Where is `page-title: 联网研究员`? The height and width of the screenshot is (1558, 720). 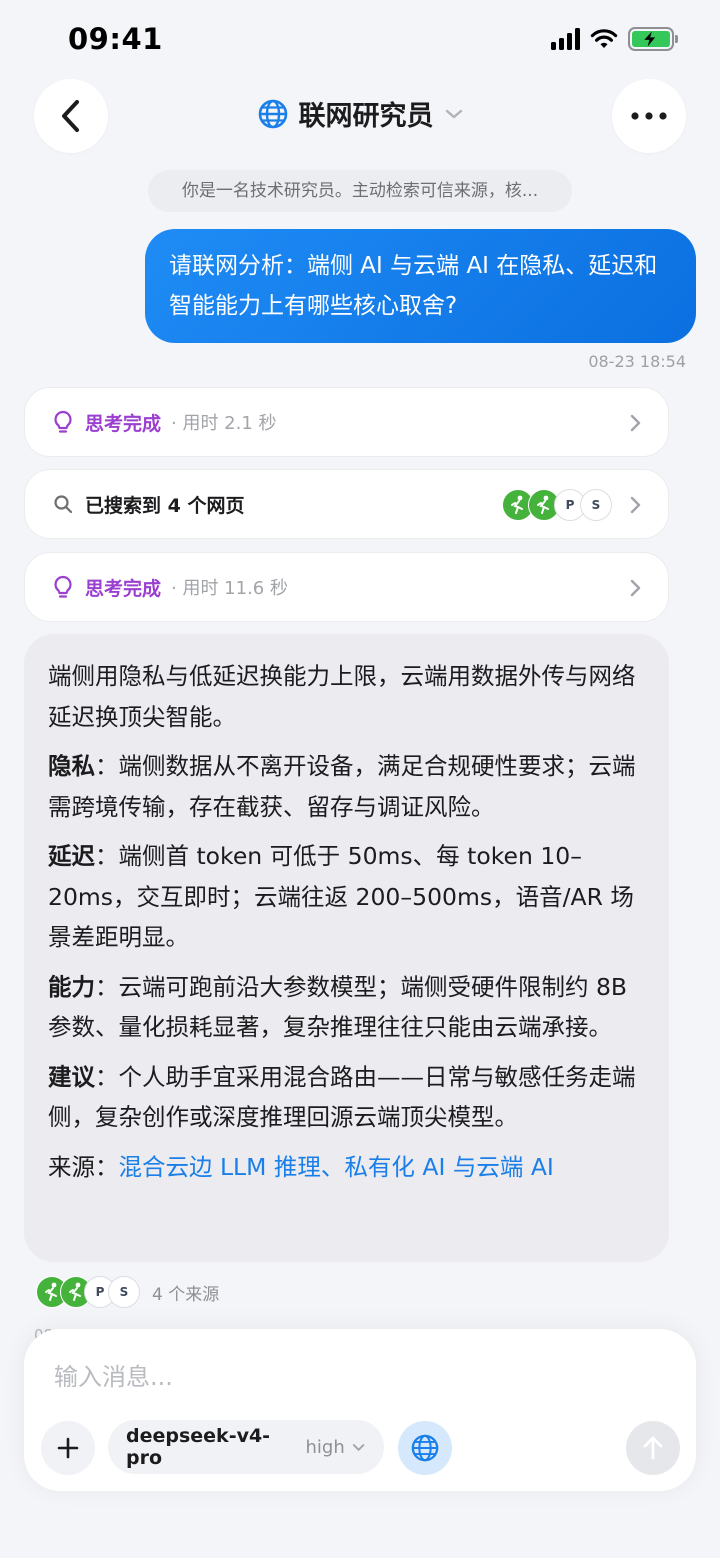 page-title: 联网研究员 is located at coordinates (366, 116).